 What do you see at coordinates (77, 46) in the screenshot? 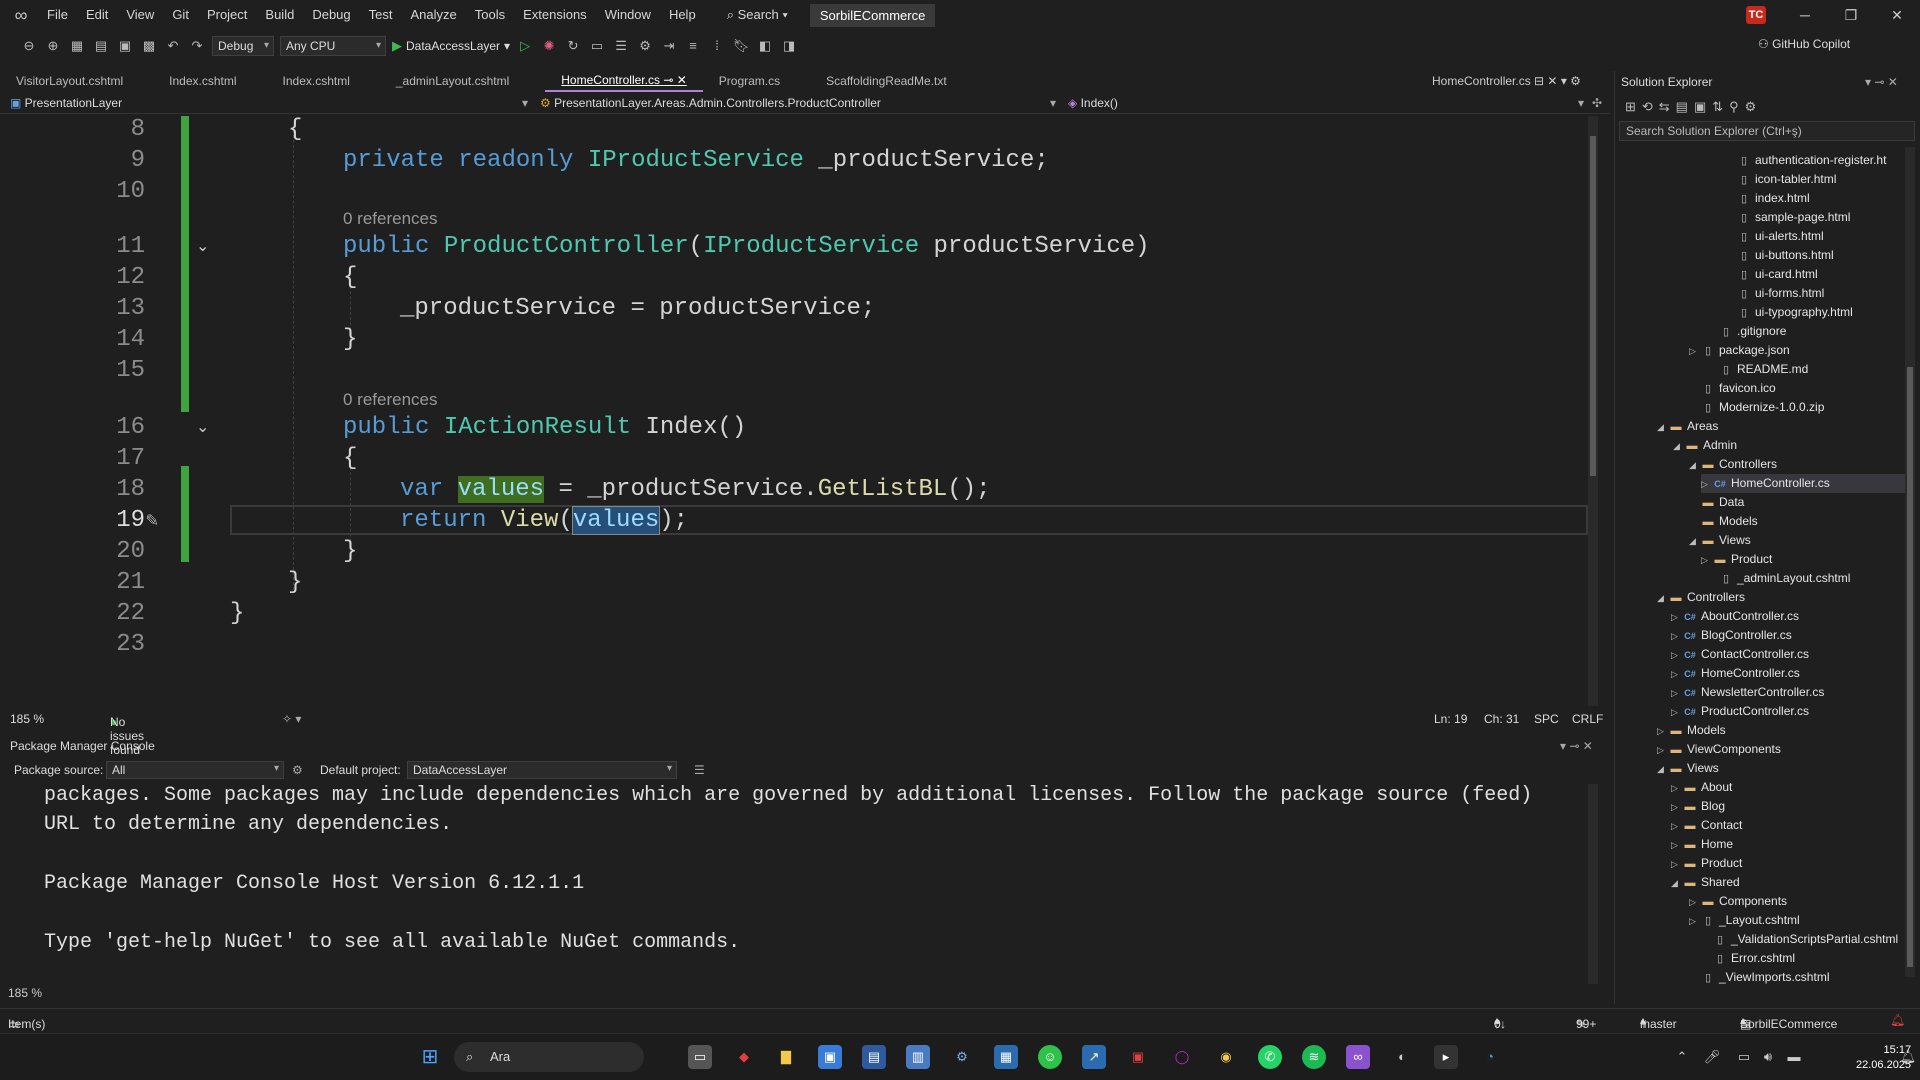
I see `new-project-icon: ▦` at bounding box center [77, 46].